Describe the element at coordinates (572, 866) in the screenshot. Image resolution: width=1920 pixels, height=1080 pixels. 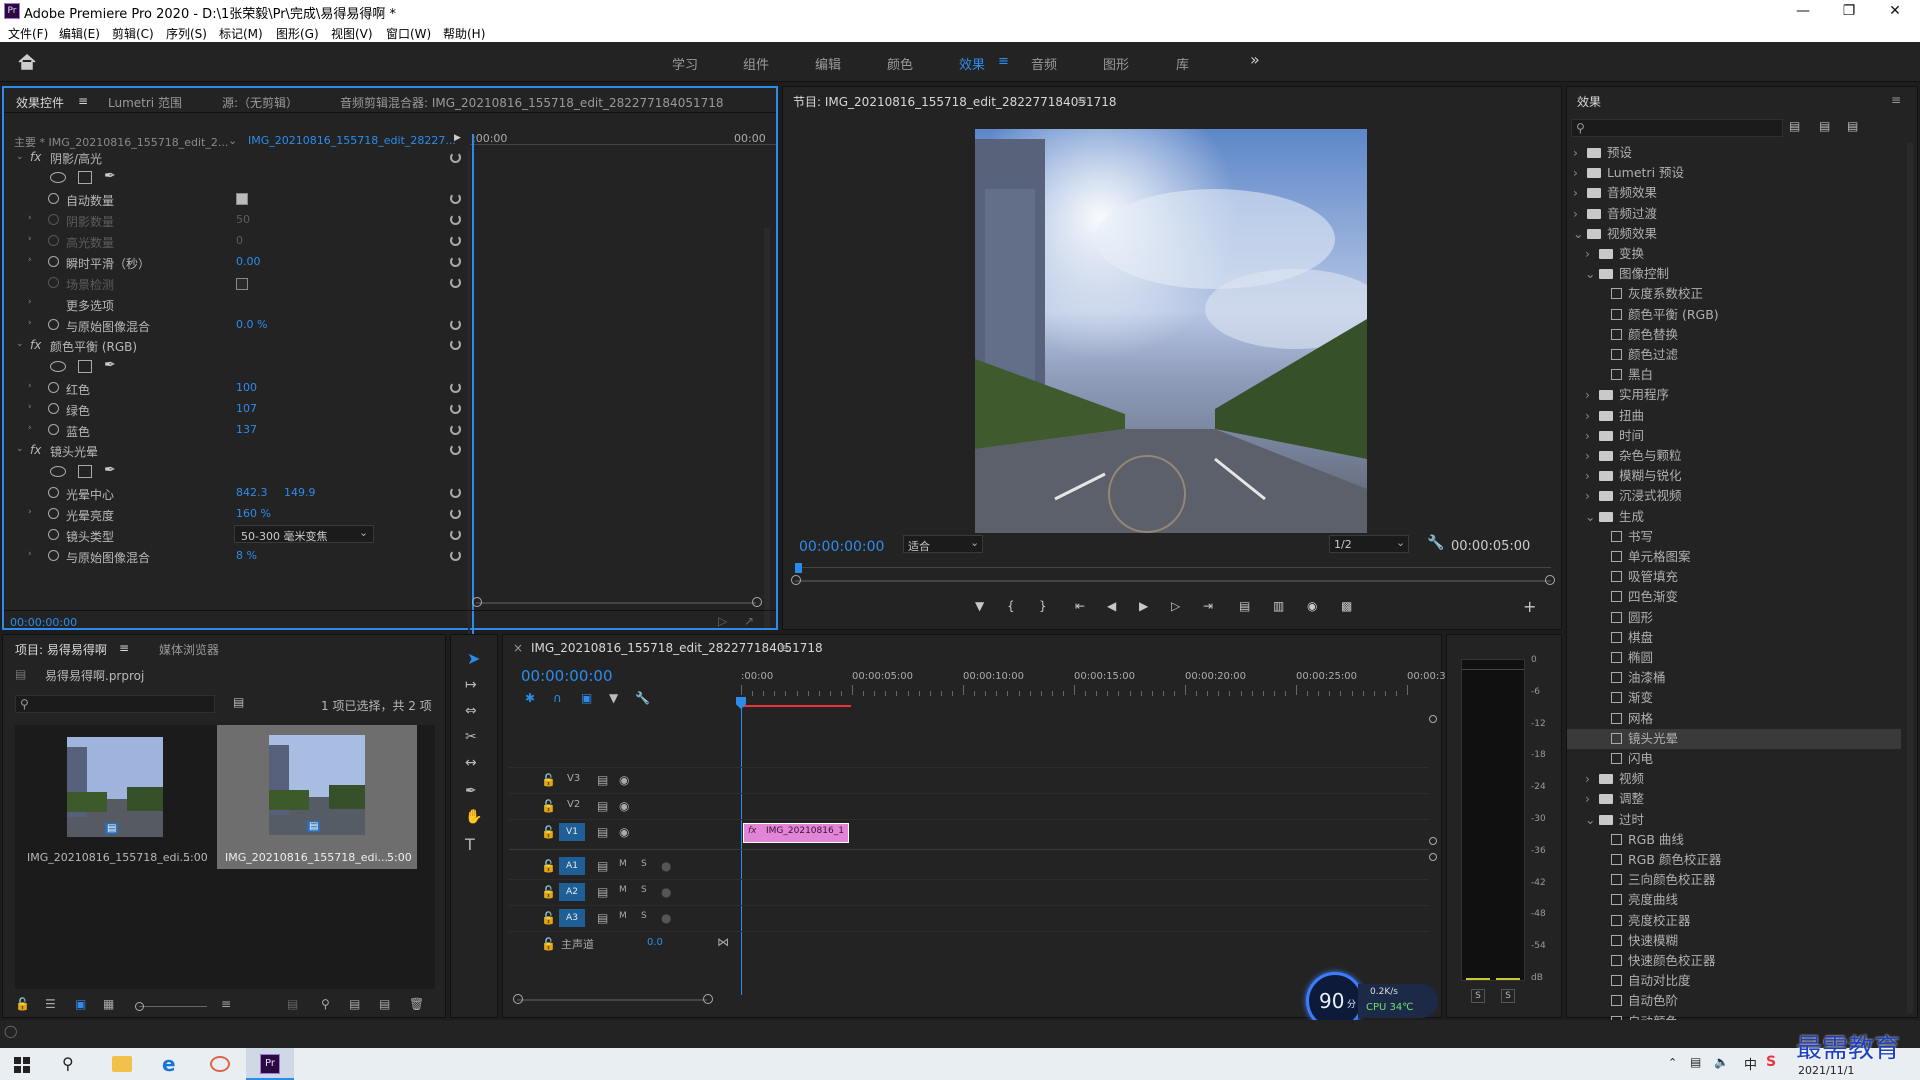
I see `track-target-a1: A1` at that location.